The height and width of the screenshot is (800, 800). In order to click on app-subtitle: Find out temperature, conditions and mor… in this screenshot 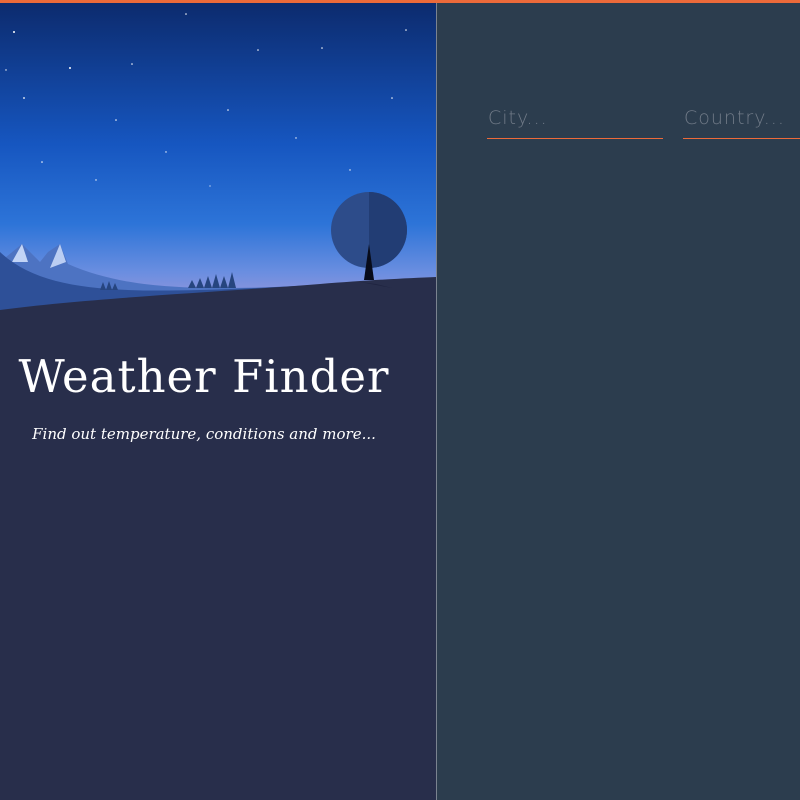, I will do `click(204, 434)`.